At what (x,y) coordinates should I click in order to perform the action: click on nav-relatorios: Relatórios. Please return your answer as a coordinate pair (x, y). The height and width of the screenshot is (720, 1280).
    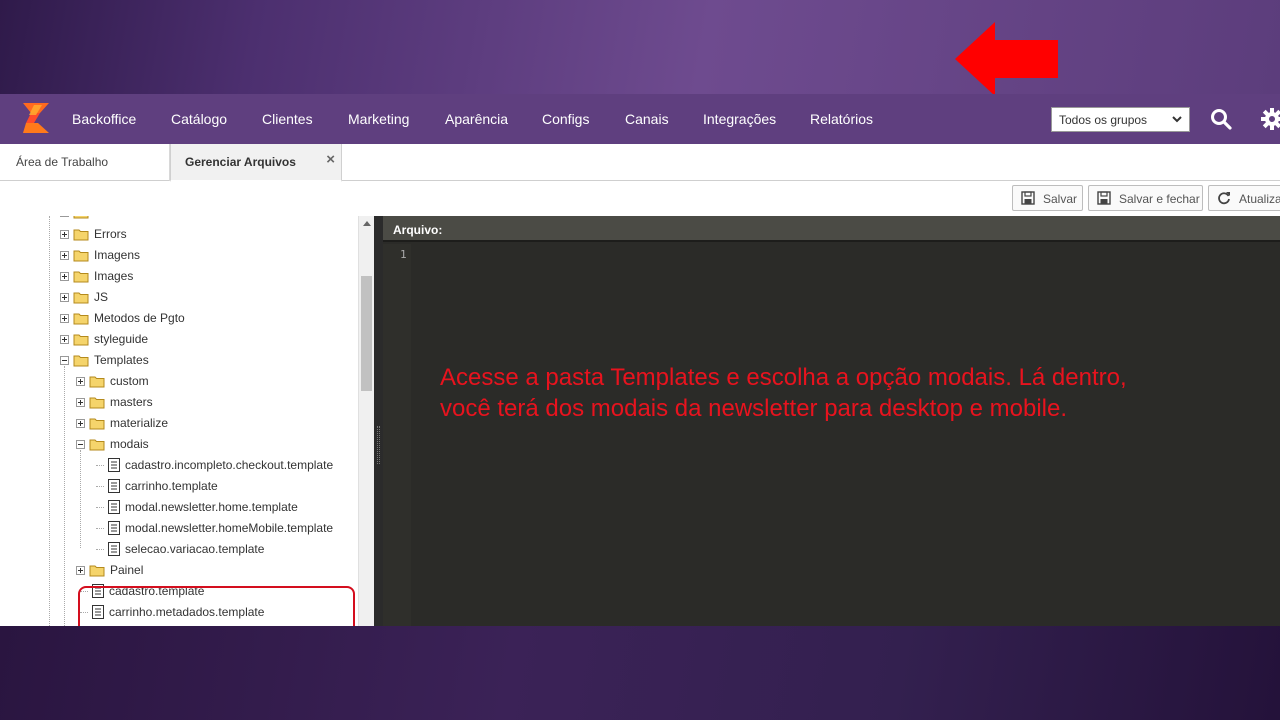
    Looking at the image, I should click on (841, 119).